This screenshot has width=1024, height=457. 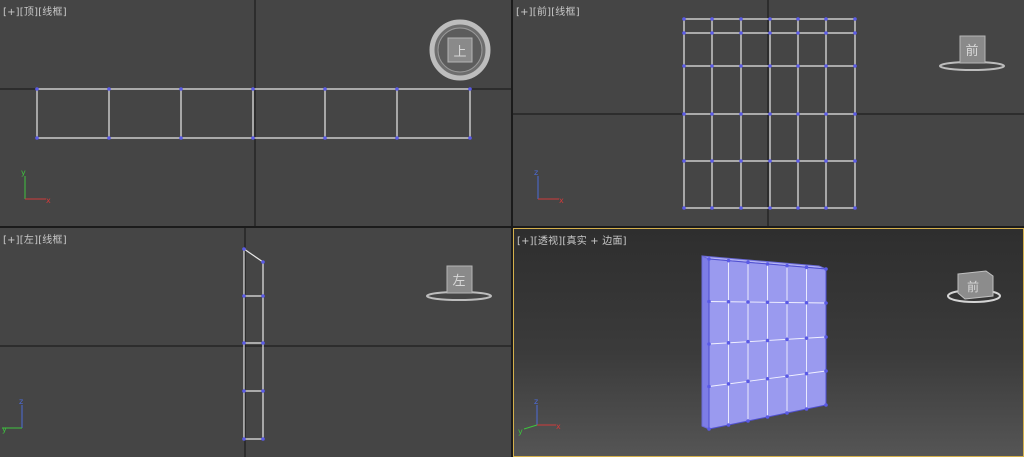 What do you see at coordinates (36, 186) in the screenshot?
I see `axis-tripod: y x` at bounding box center [36, 186].